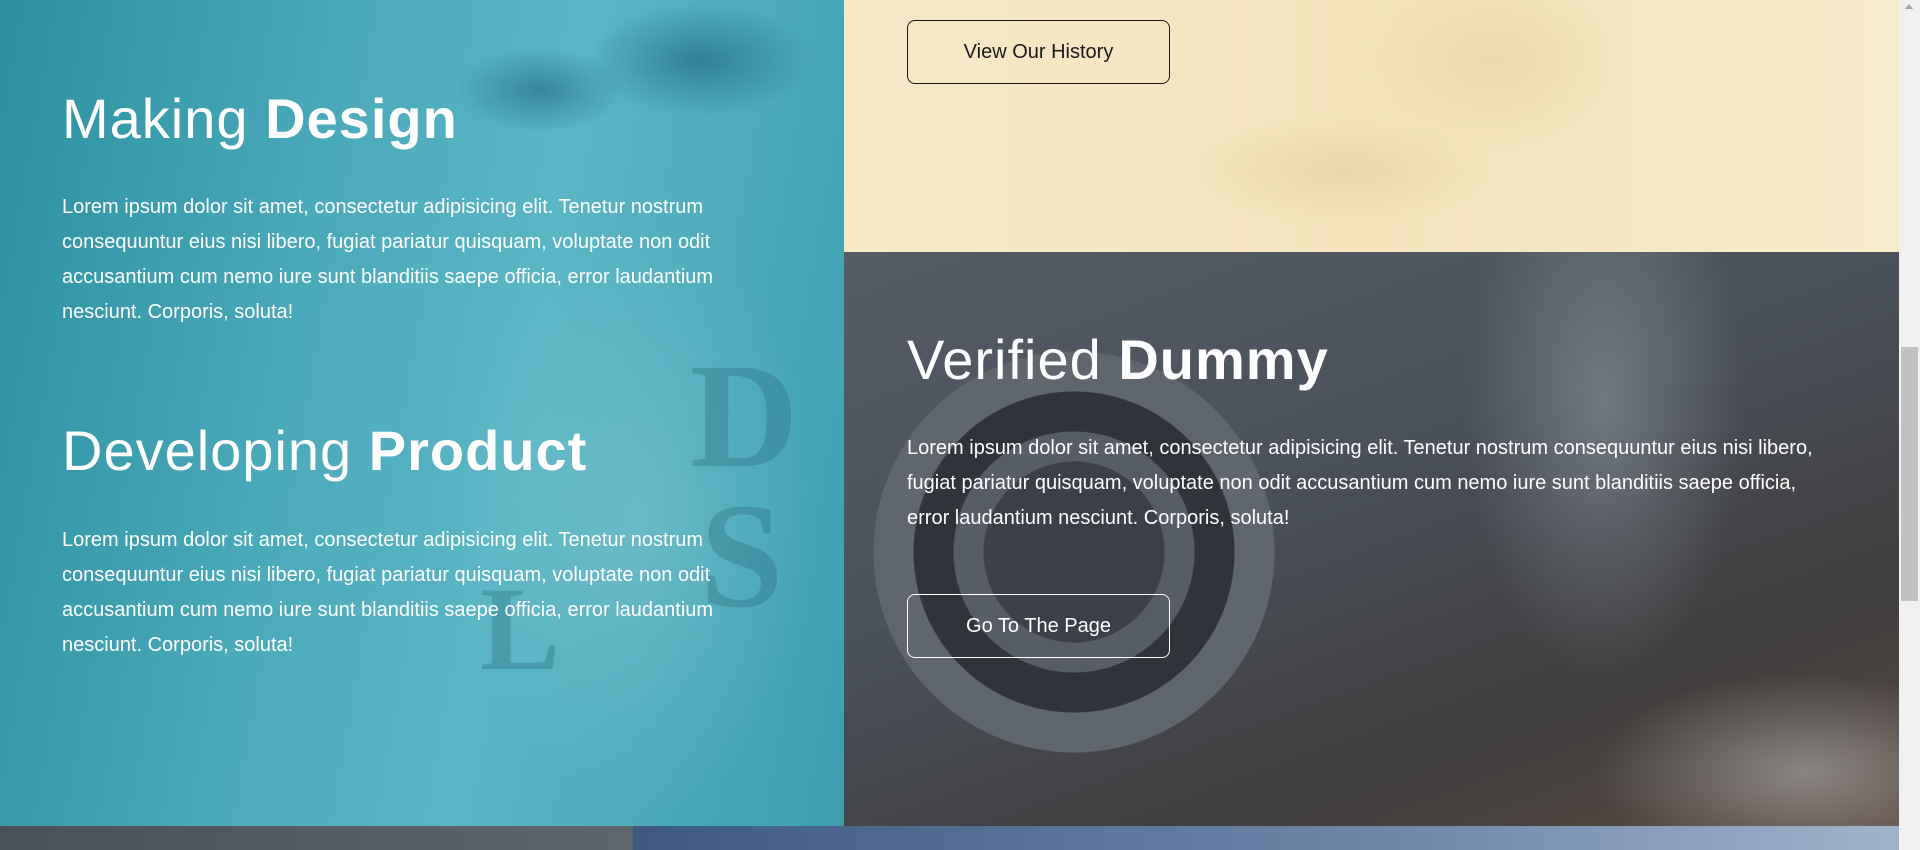 Image resolution: width=1920 pixels, height=850 pixels. I want to click on developing-product-title-bold: Product, so click(478, 450).